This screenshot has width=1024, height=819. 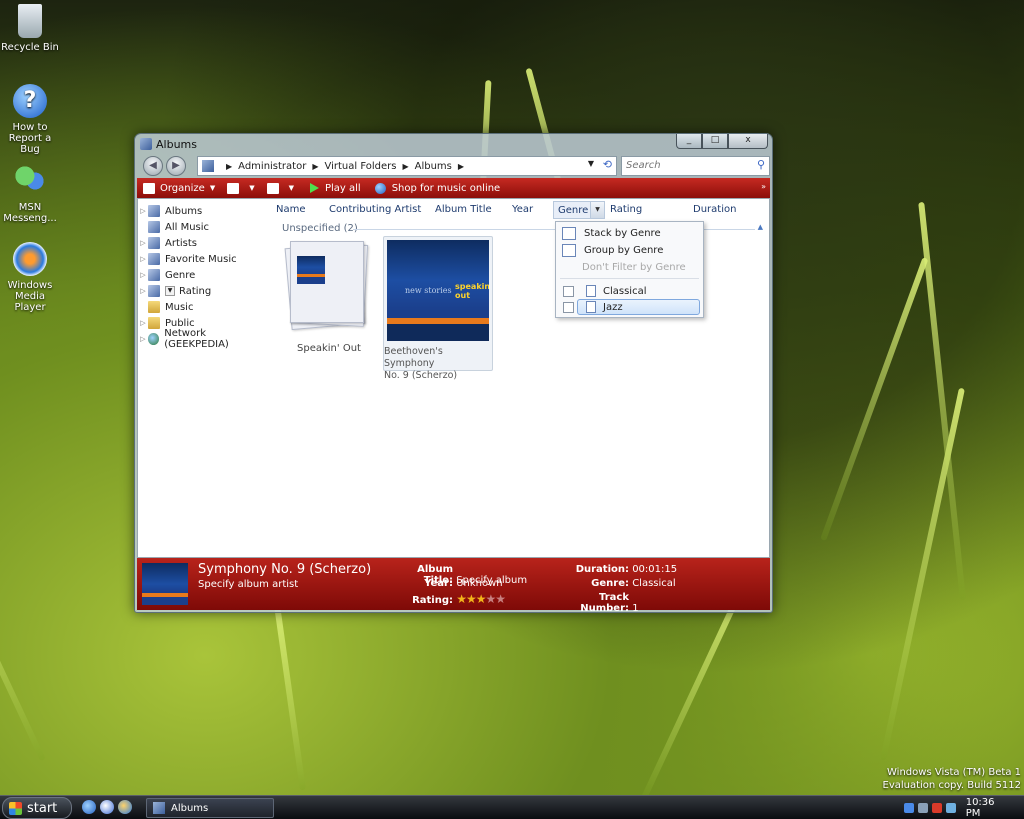 What do you see at coordinates (204, 291) in the screenshot?
I see `tree-item-rating: ▷ ▼ Rating` at bounding box center [204, 291].